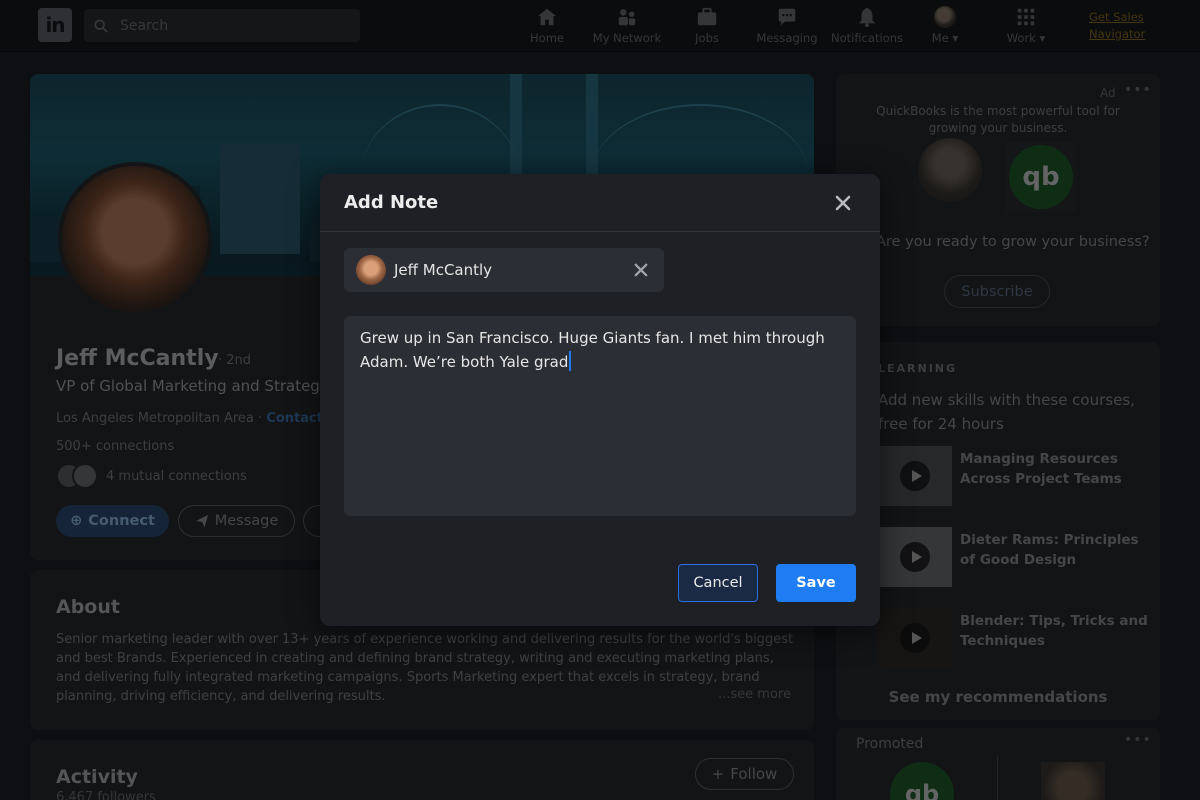 This screenshot has height=800, width=1200. I want to click on close-button, so click(843, 203).